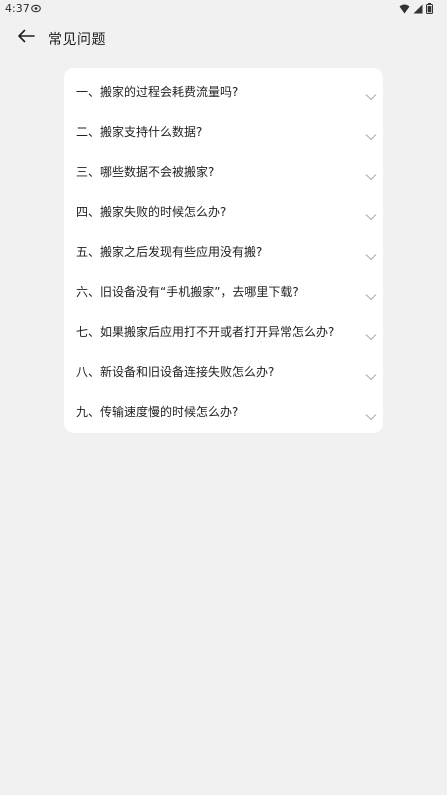 Image resolution: width=447 pixels, height=795 pixels. I want to click on faq-item-8: 八、新设备和旧设备连接失败怎么办?, so click(223, 370).